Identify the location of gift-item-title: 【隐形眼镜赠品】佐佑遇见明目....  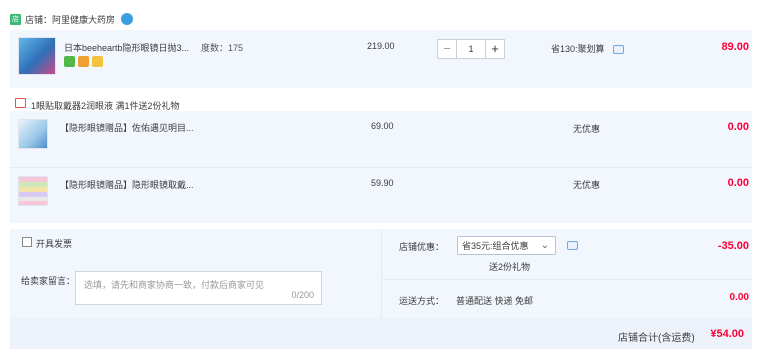
(127, 127).